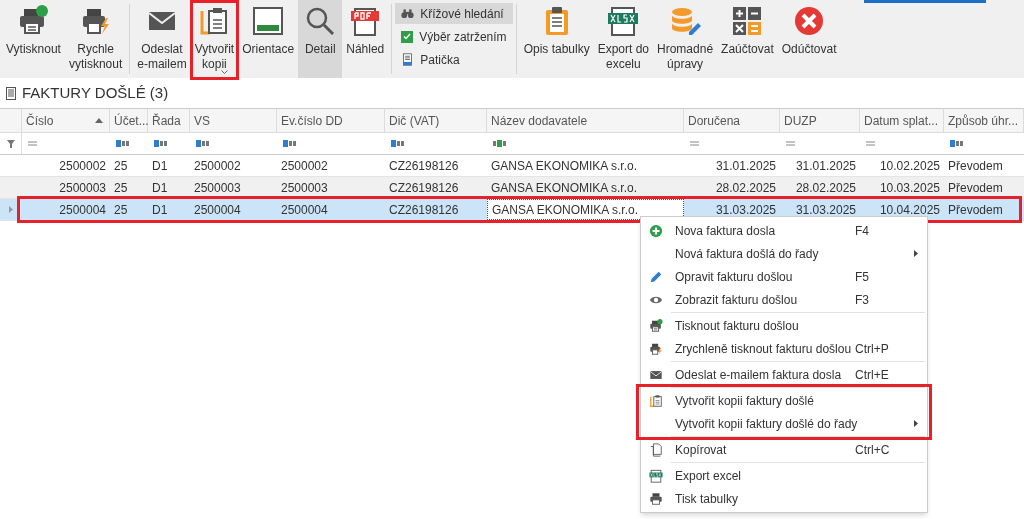 This screenshot has width=1024, height=519. I want to click on table-row: 2500003 25 D1 2500003 2500003 CZ26198126 GANSA EKONOMIKA s.r.o. 28.02.2025 28.02.2025 10.03.2025 Převodem, so click(512, 188).